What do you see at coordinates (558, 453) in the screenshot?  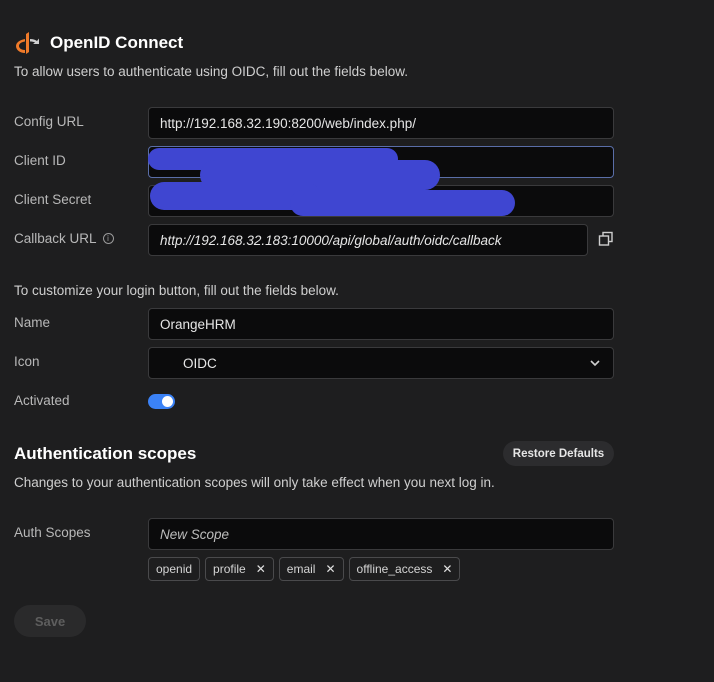 I see `restore-defaults-button: Restore Defaults` at bounding box center [558, 453].